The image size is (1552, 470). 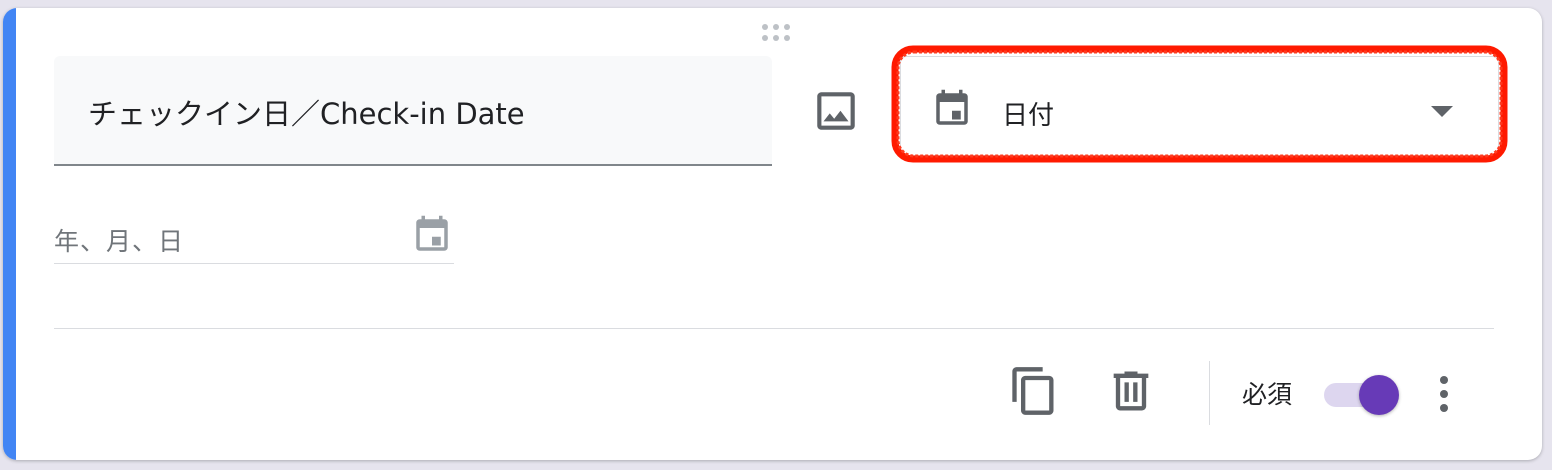 I want to click on question-type-dropdown: 日付, so click(x=1199, y=106).